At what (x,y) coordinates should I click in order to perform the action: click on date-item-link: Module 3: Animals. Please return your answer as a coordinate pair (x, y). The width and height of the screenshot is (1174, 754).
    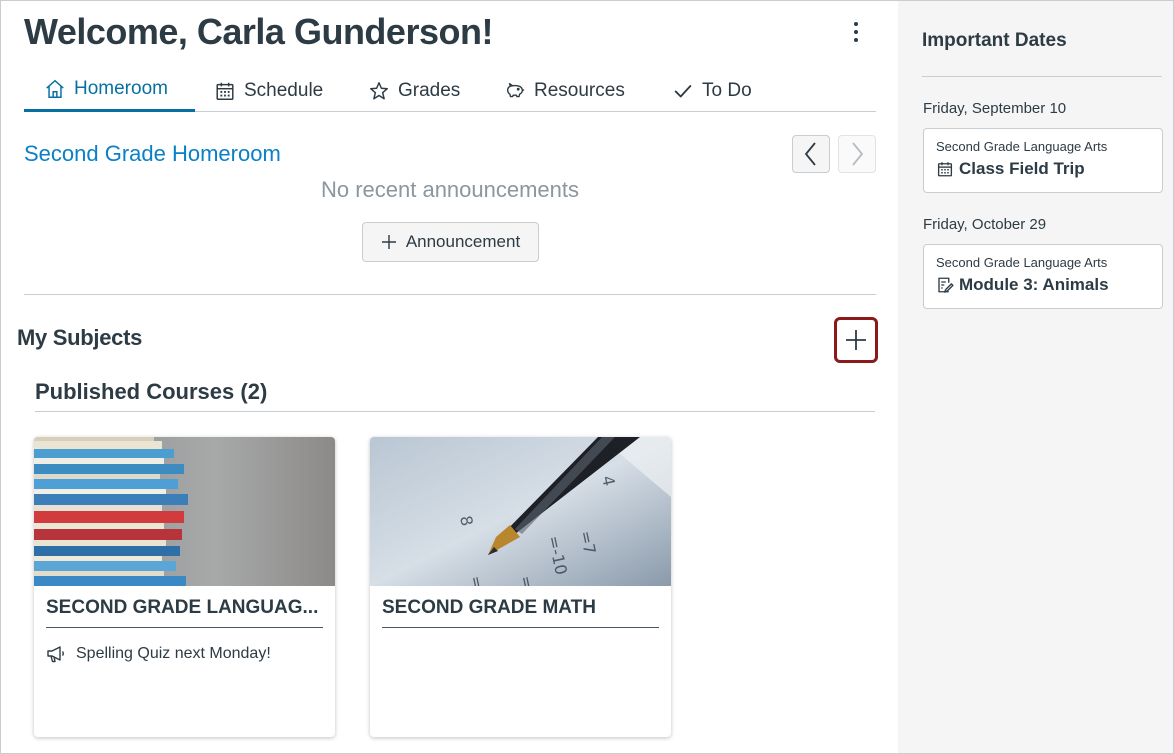
    Looking at the image, I should click on (1022, 285).